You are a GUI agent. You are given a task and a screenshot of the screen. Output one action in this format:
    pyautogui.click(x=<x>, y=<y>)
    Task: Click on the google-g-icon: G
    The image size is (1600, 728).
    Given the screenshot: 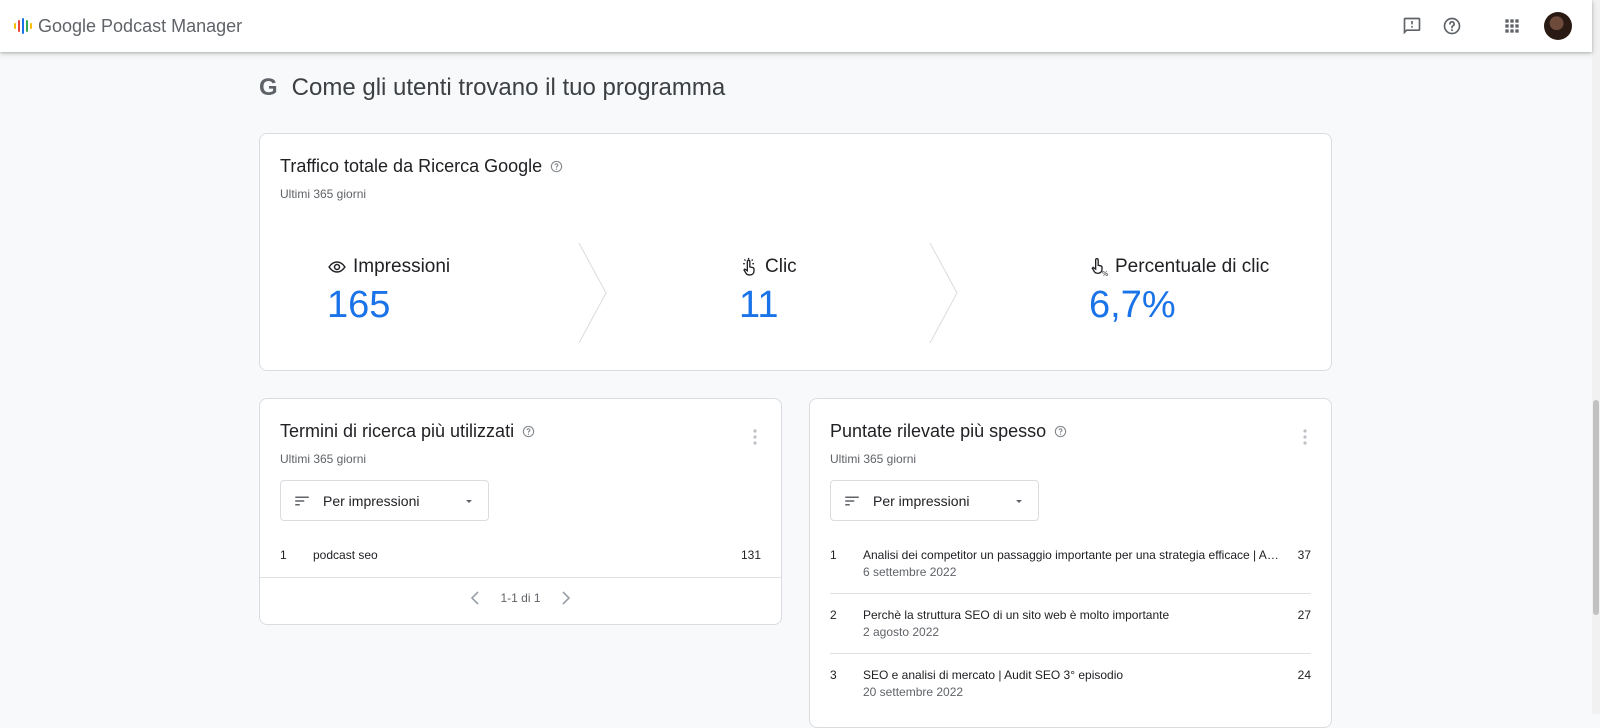 What is the action you would take?
    pyautogui.click(x=268, y=87)
    